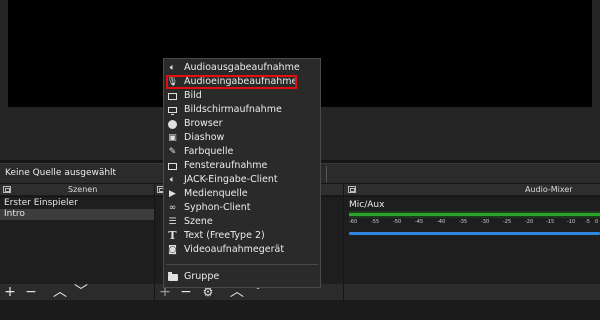  Describe the element at coordinates (81, 292) in the screenshot. I see `move-scene-down-button: ﹀` at that location.